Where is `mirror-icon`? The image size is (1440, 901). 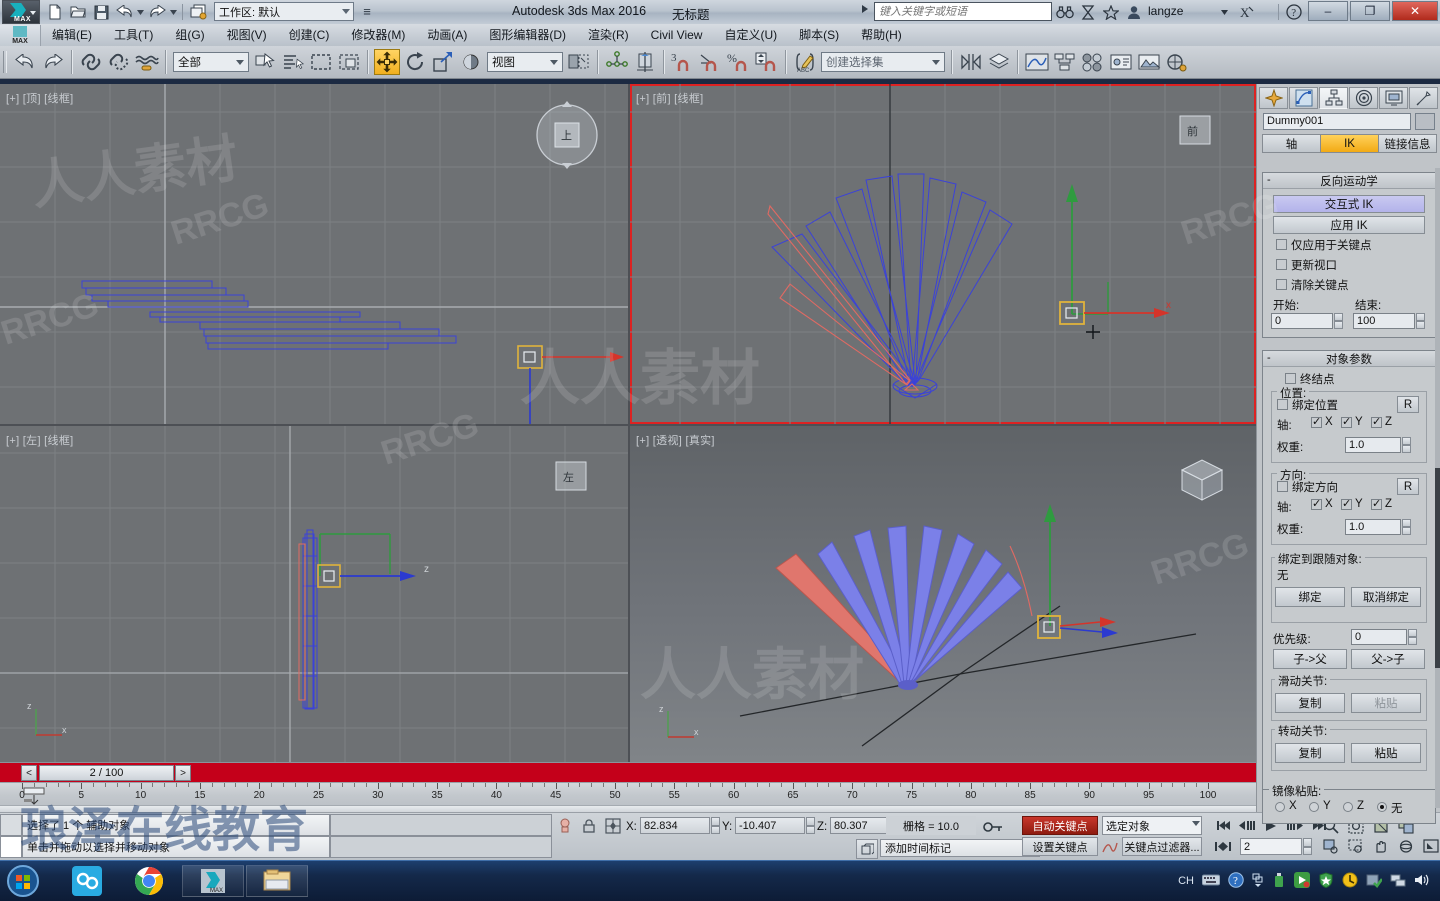
mirror-icon is located at coordinates (617, 62).